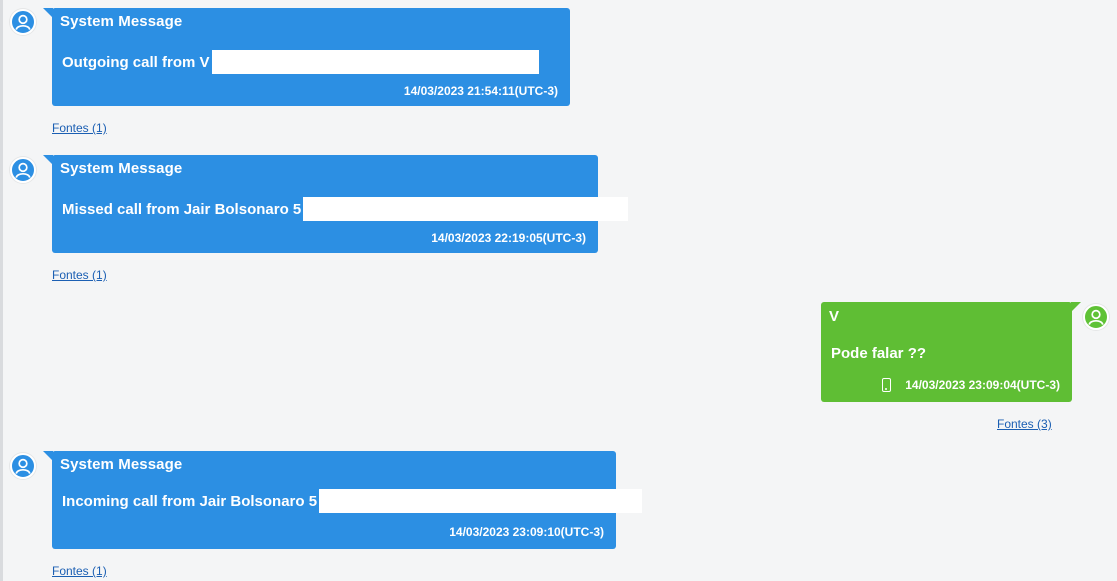 The image size is (1117, 581). I want to click on message-timestamp: 14/03/2023 23:09:10(UTC-3), so click(526, 532).